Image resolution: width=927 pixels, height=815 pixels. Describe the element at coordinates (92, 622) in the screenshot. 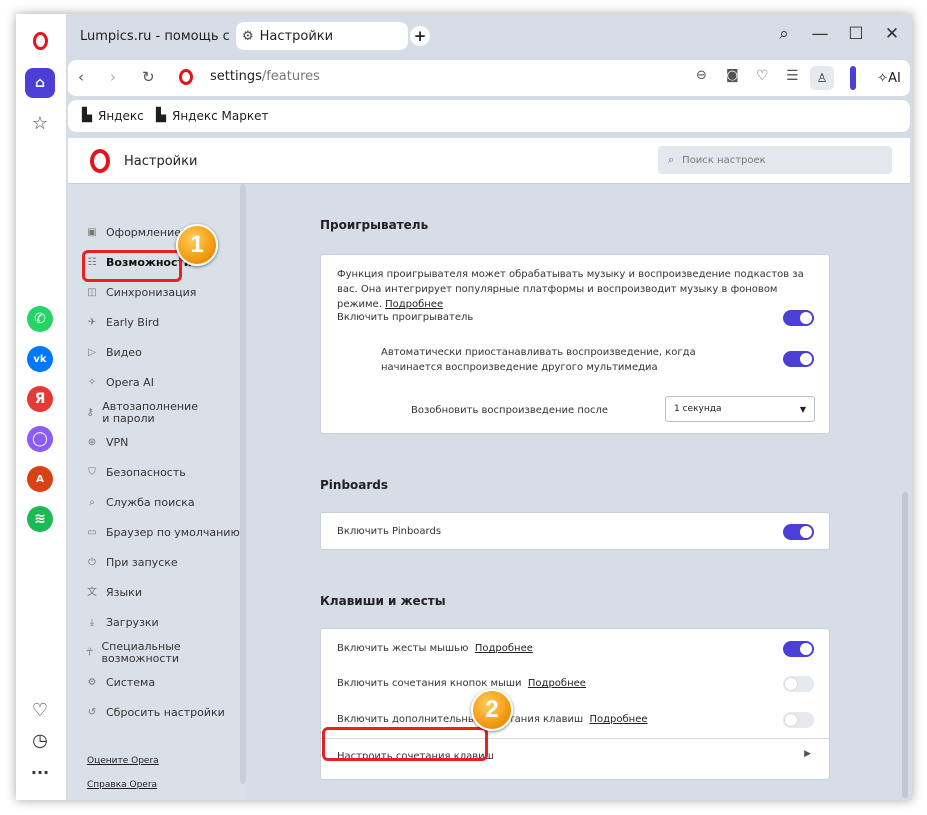

I see `download-icon: ⤓` at that location.